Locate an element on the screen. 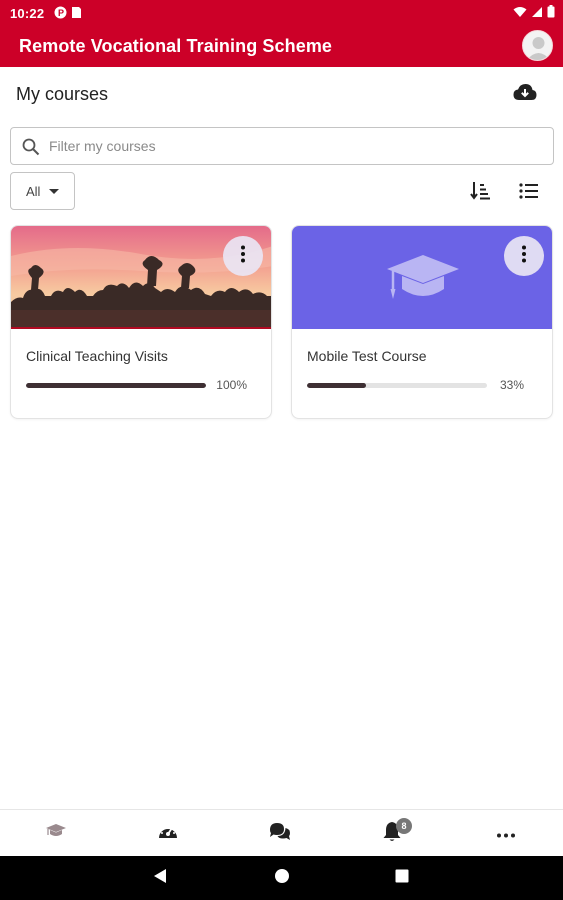  download-courses-button is located at coordinates (525, 94).